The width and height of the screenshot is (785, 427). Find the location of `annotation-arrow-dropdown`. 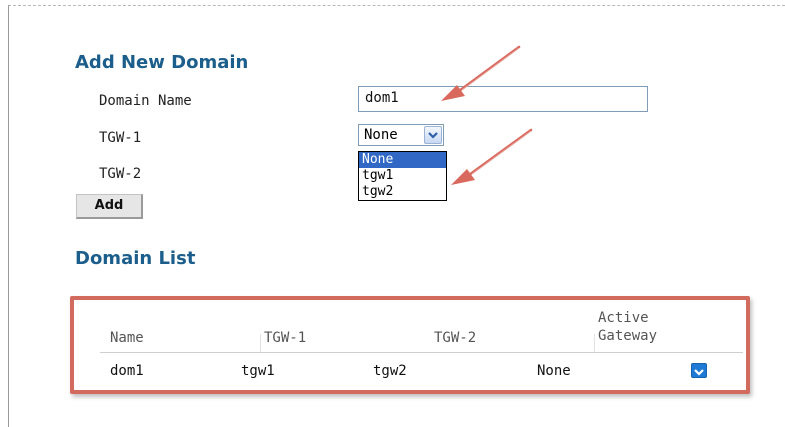

annotation-arrow-dropdown is located at coordinates (492, 156).